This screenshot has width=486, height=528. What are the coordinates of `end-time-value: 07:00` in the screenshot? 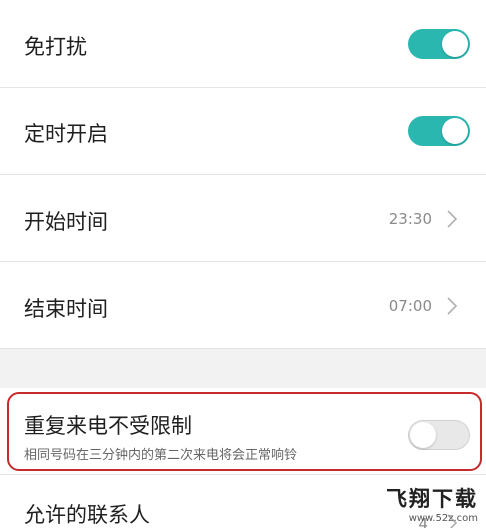 It's located at (410, 306).